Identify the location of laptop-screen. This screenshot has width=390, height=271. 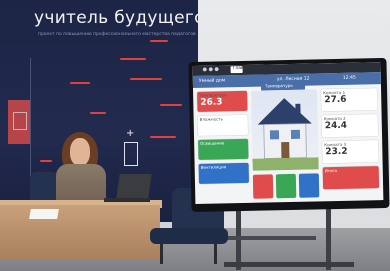
(134, 186).